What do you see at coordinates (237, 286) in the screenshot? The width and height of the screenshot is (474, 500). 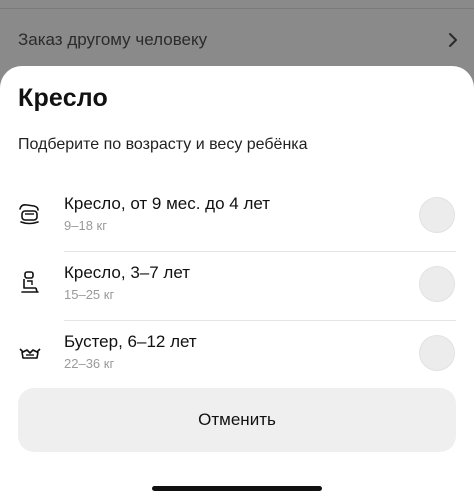 I see `option-child-seat: Кресло, 3–7 лет 15–25 кг` at bounding box center [237, 286].